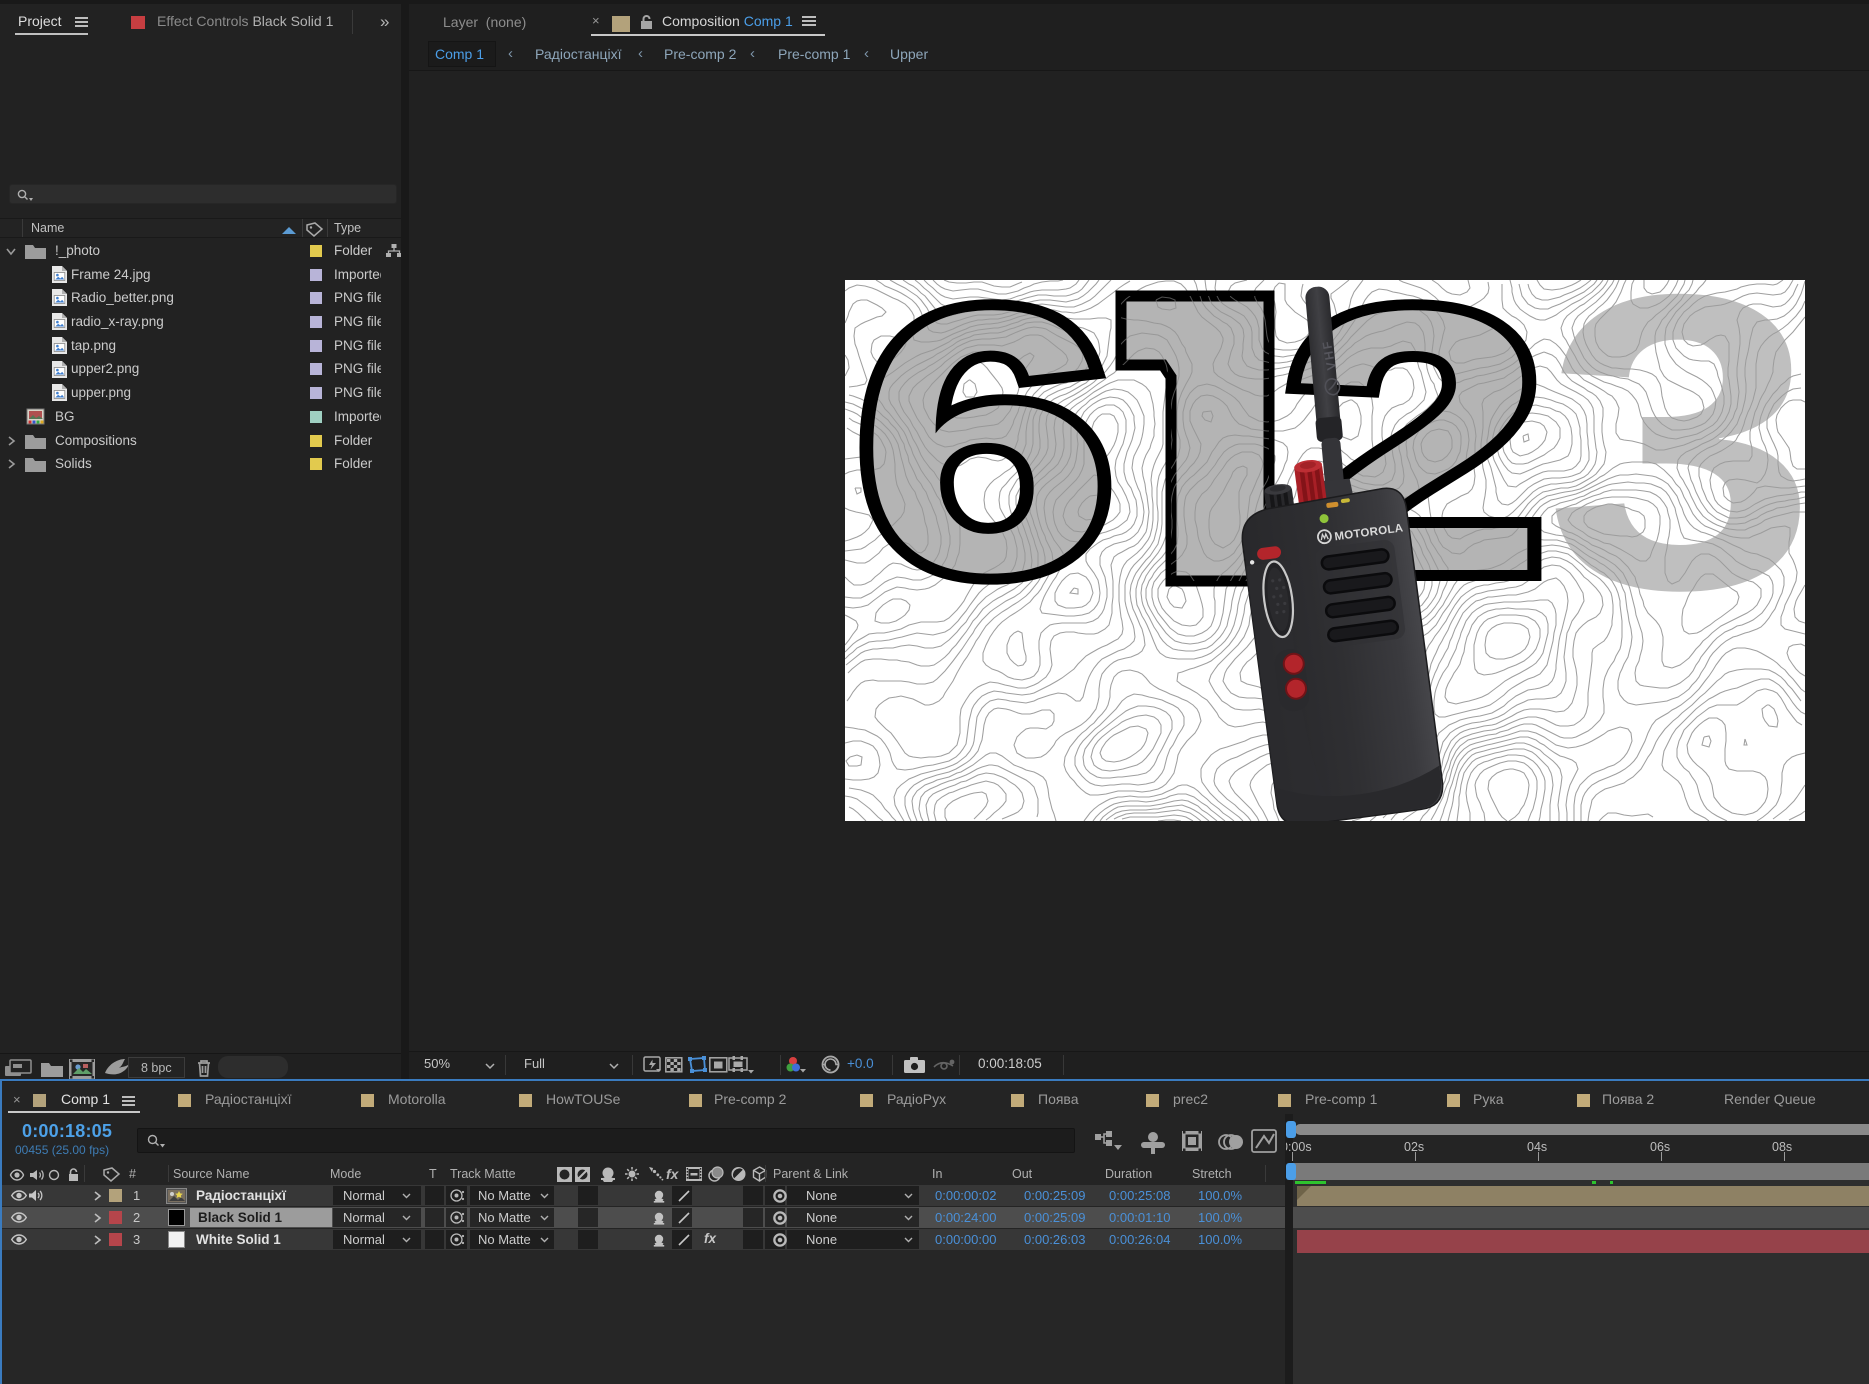  Describe the element at coordinates (673, 1174) in the screenshot. I see `svg-text: fx` at that location.